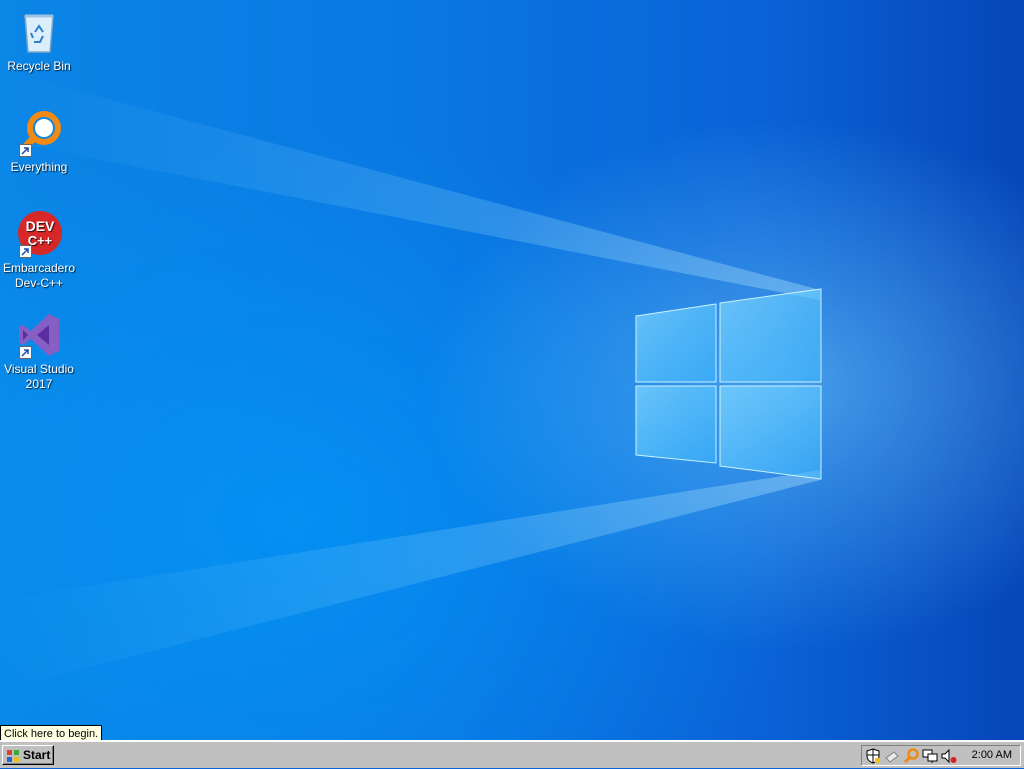 This screenshot has width=1024, height=769. I want to click on taskbar: Start 2:00 AM, so click(512, 754).